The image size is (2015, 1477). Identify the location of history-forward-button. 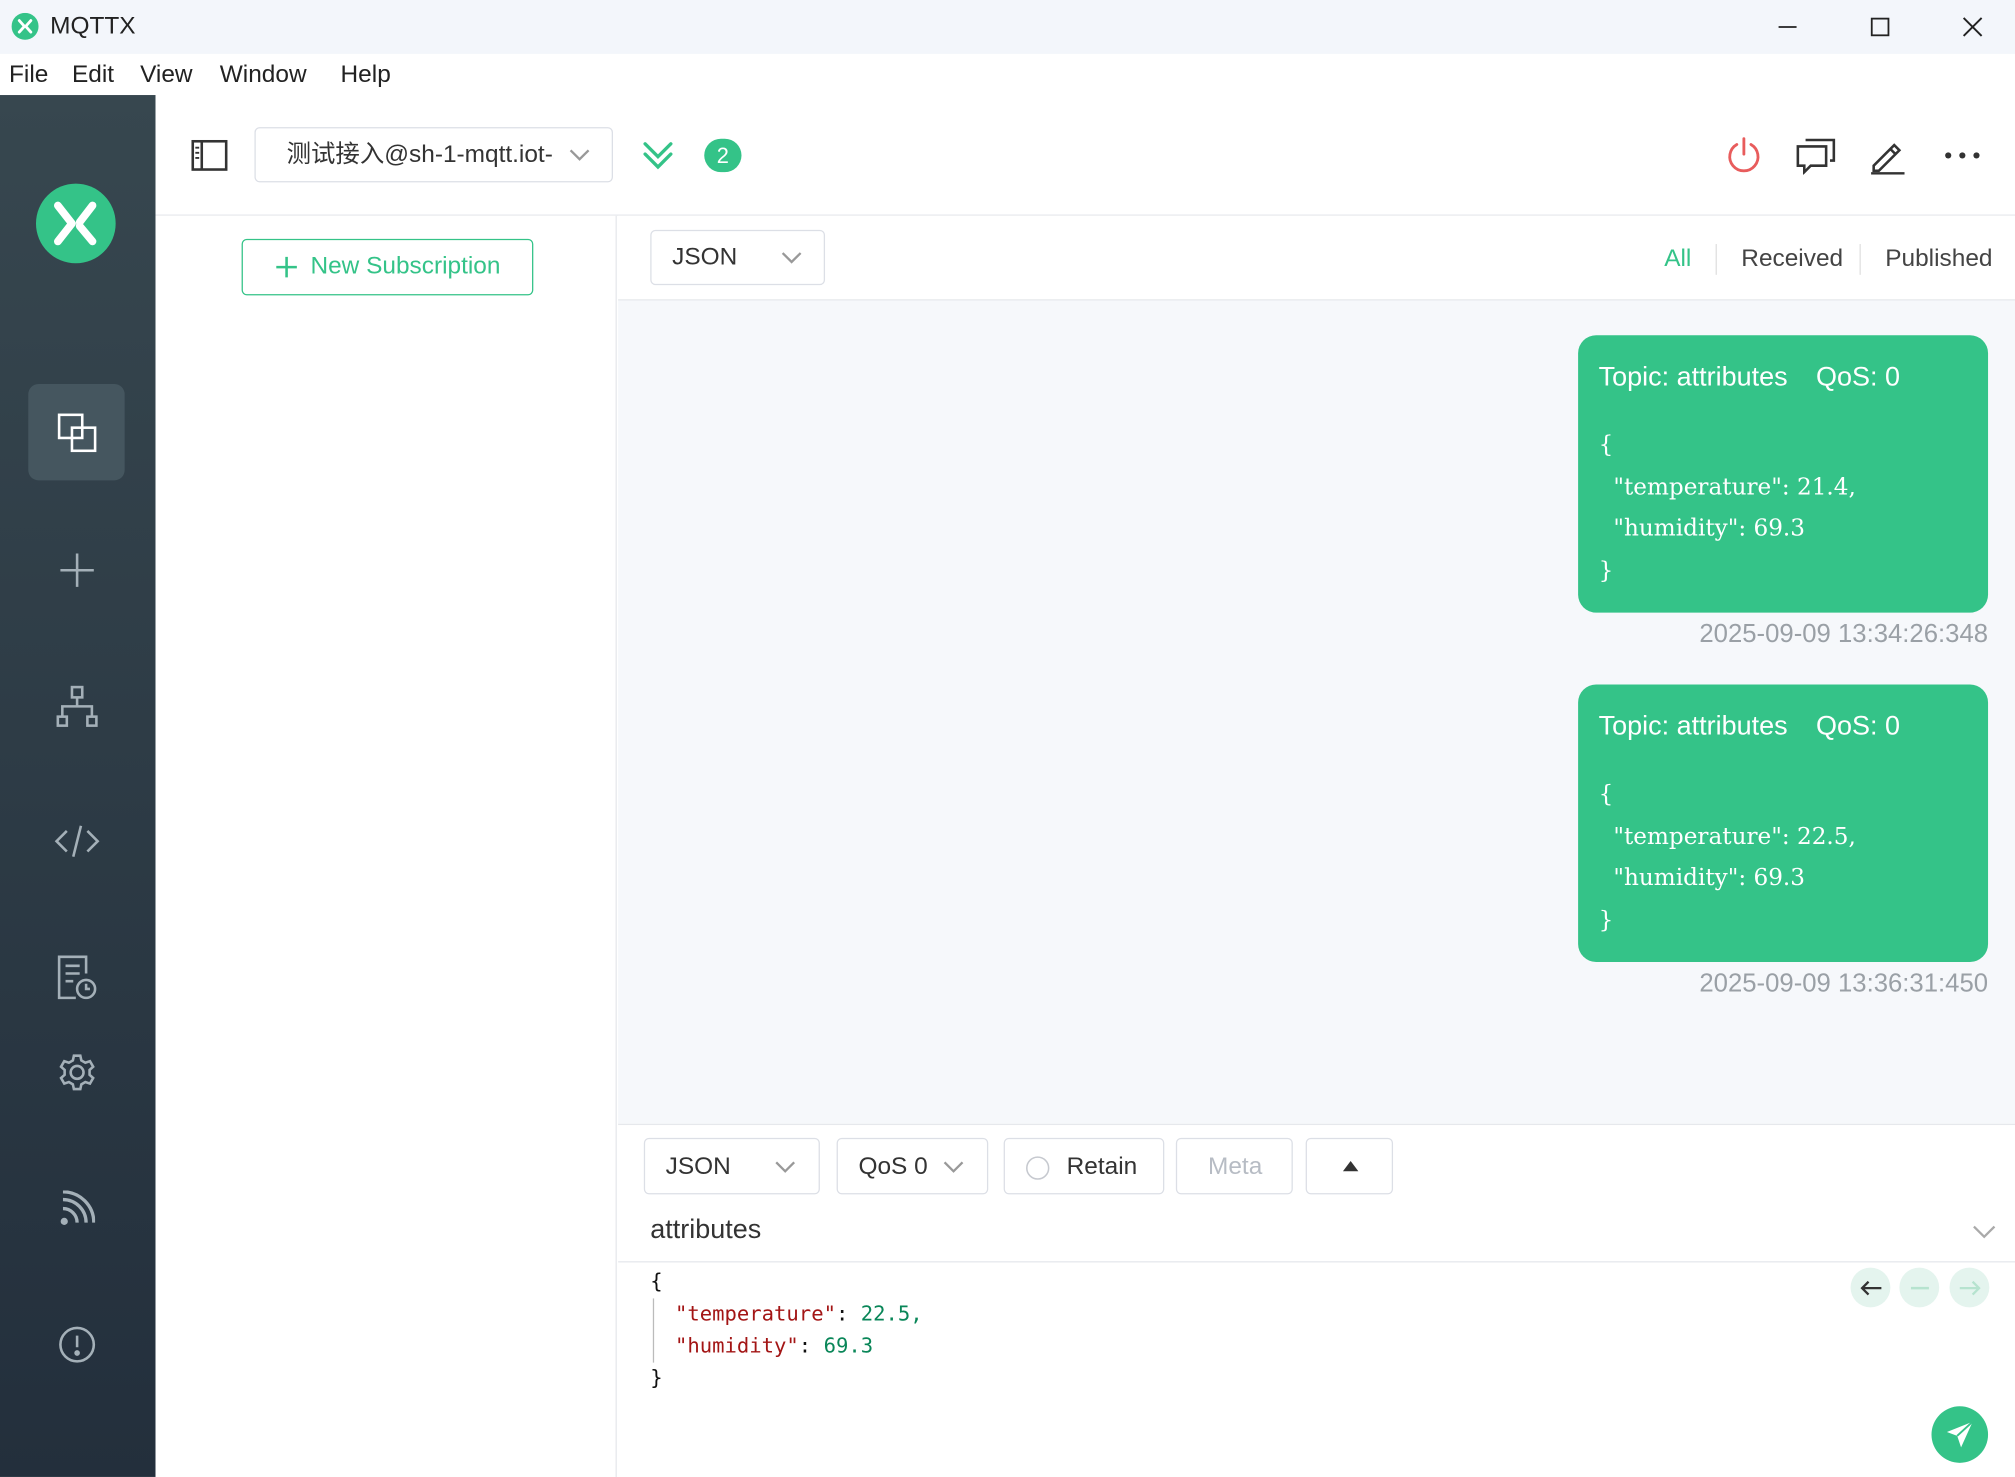
(1969, 1287).